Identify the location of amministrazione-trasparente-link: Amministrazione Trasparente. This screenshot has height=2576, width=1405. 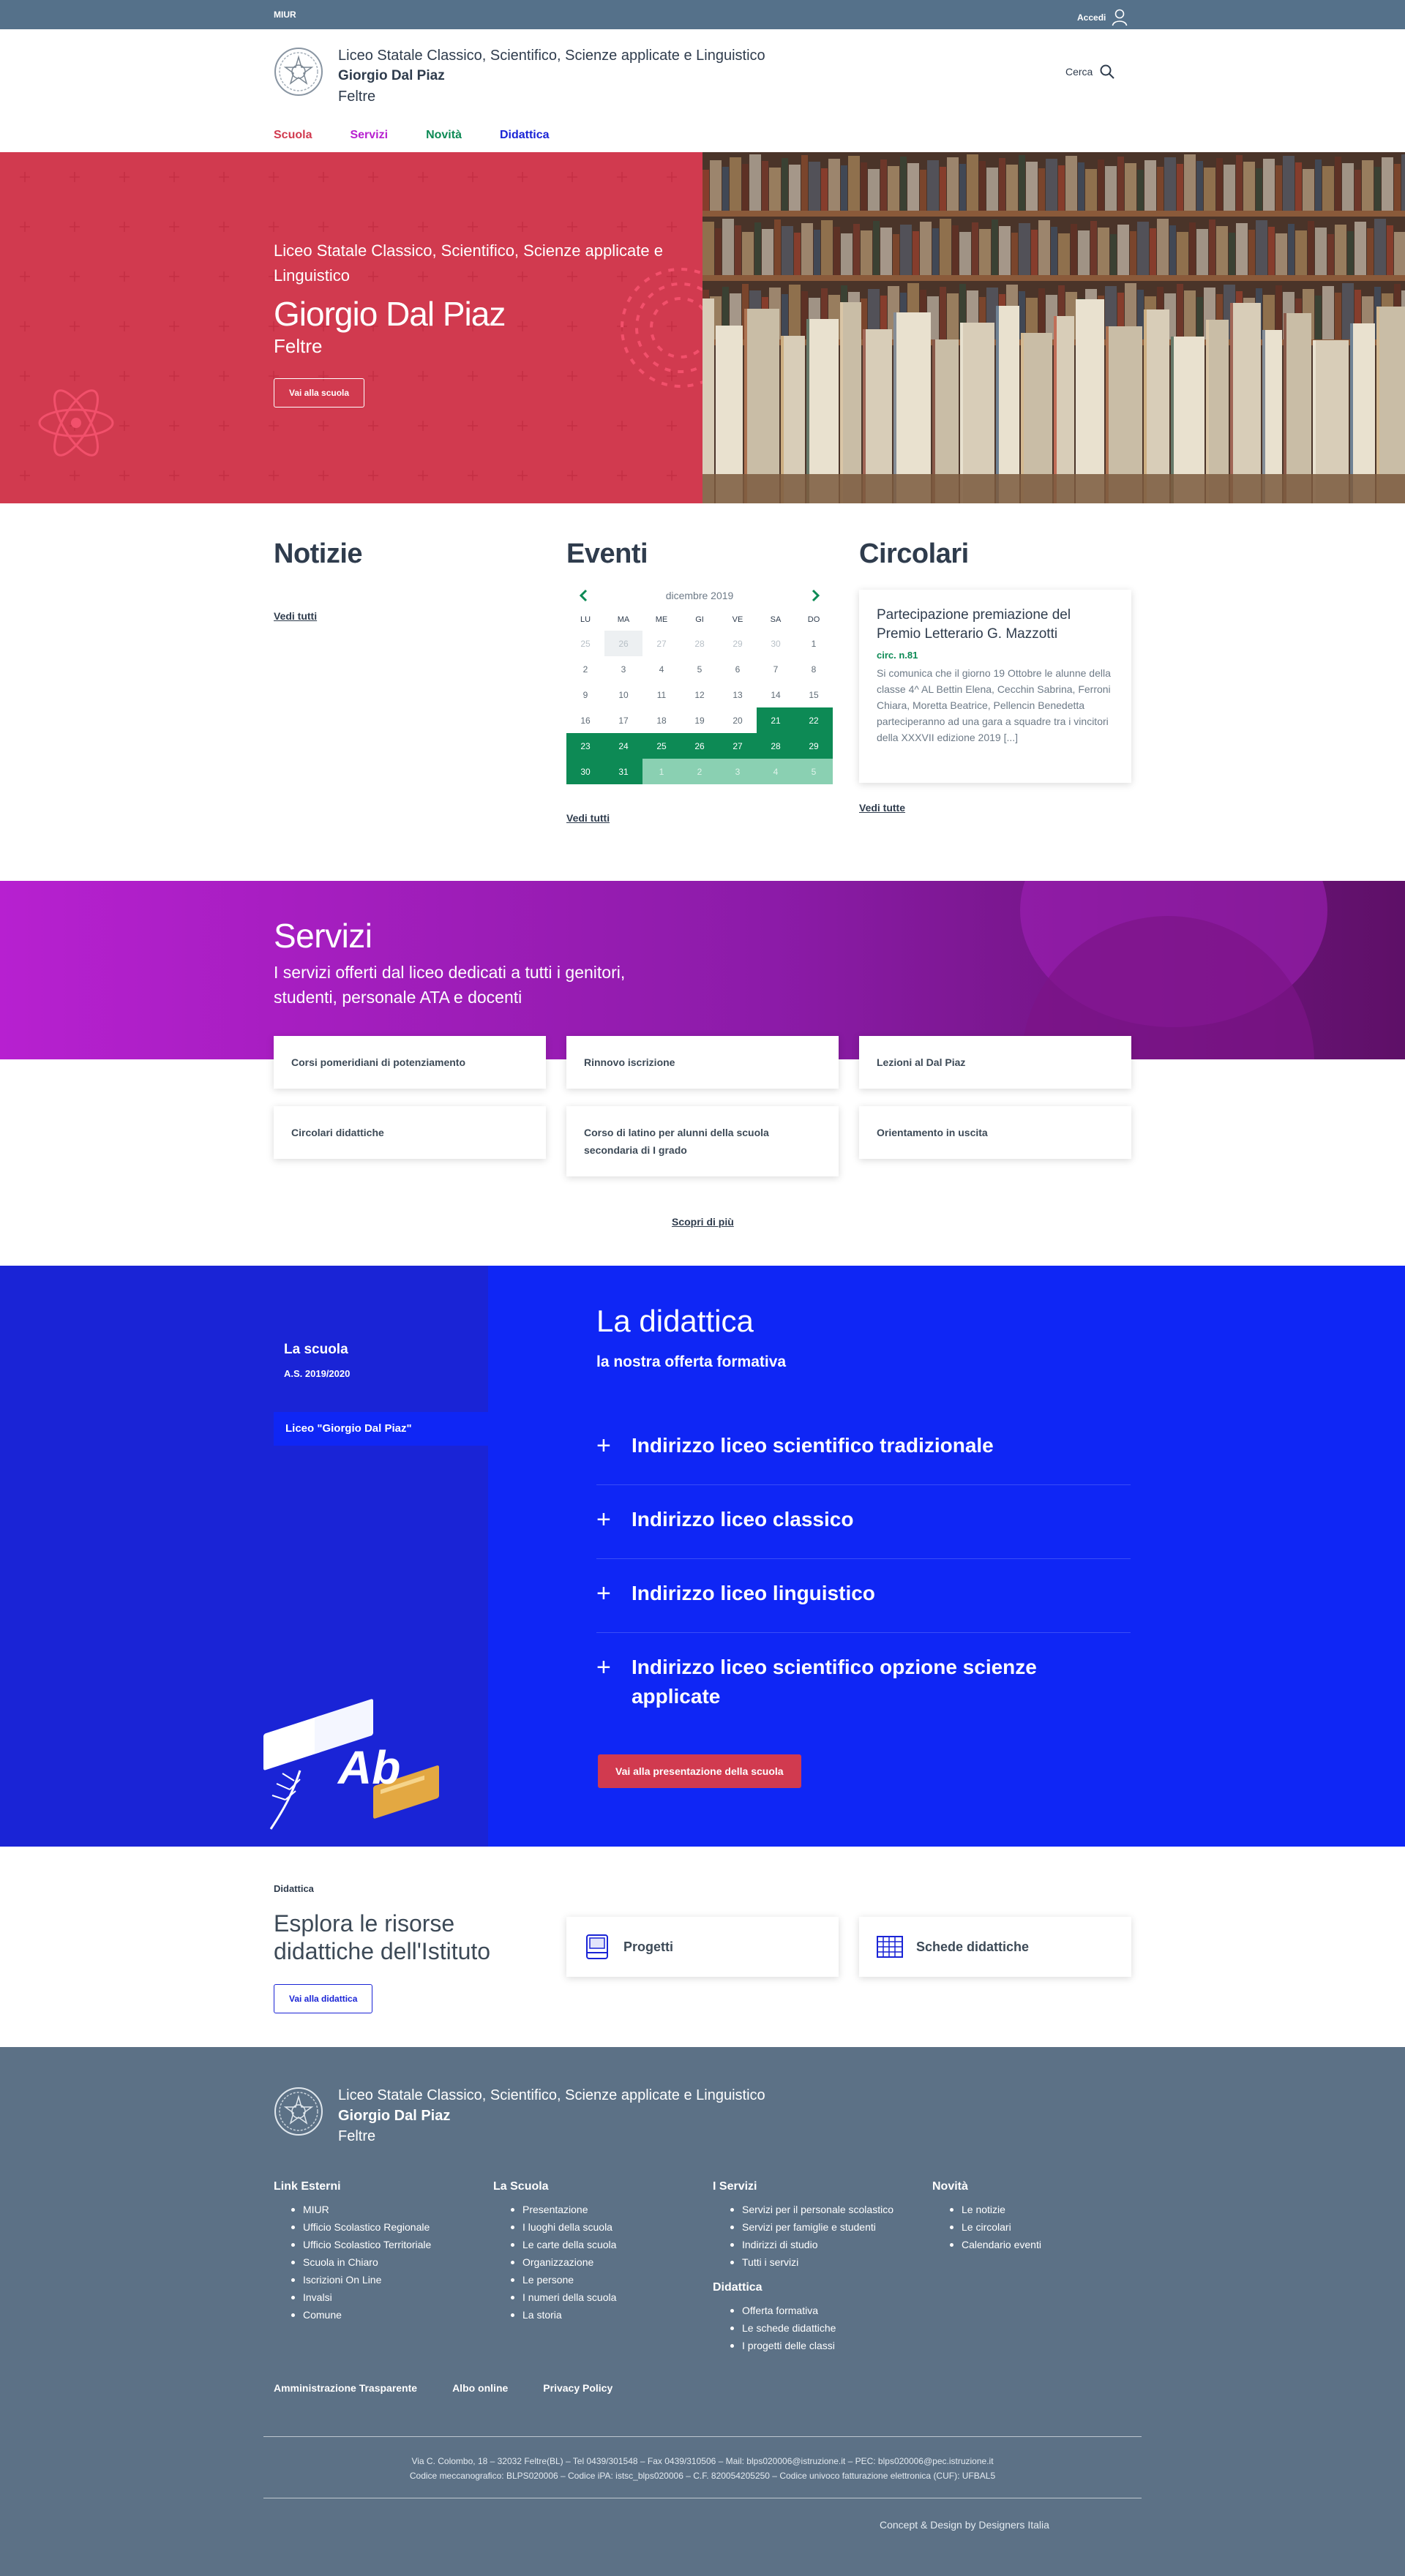
(345, 2388).